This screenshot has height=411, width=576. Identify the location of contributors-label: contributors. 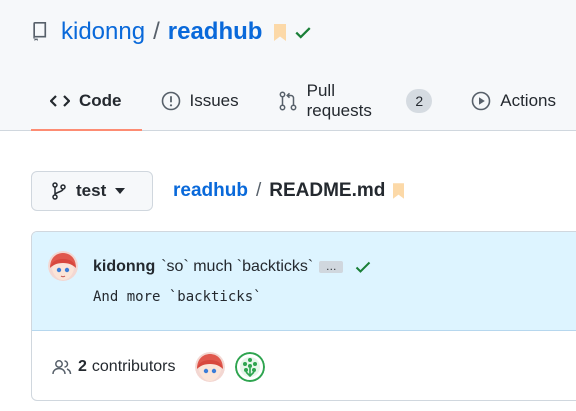
(133, 366).